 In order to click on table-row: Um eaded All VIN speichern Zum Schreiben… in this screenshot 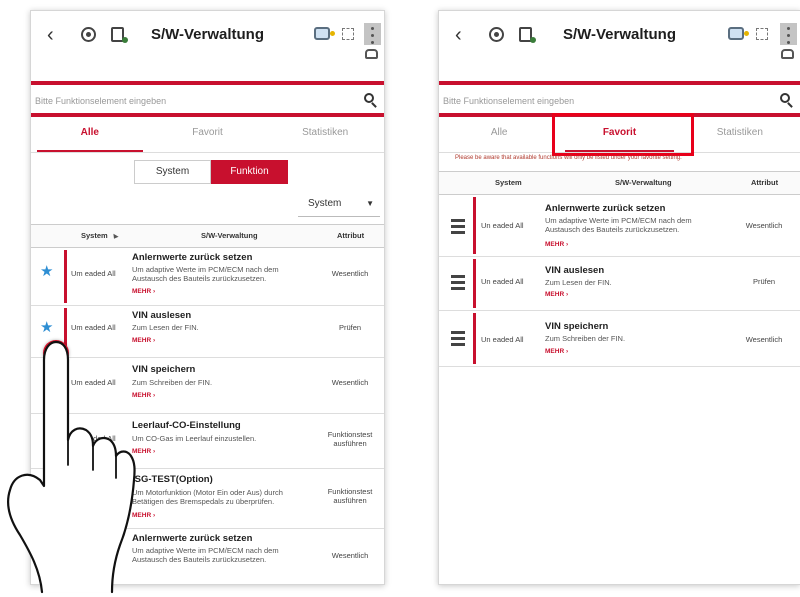, I will do `click(207, 386)`.